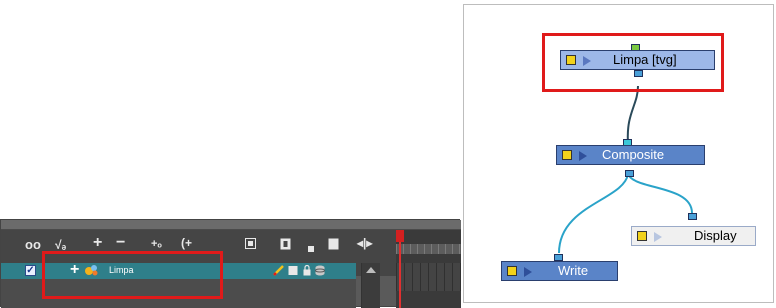  Describe the element at coordinates (60, 245) in the screenshot. I see `onion-skin-frames-icon: √ₔ` at that location.